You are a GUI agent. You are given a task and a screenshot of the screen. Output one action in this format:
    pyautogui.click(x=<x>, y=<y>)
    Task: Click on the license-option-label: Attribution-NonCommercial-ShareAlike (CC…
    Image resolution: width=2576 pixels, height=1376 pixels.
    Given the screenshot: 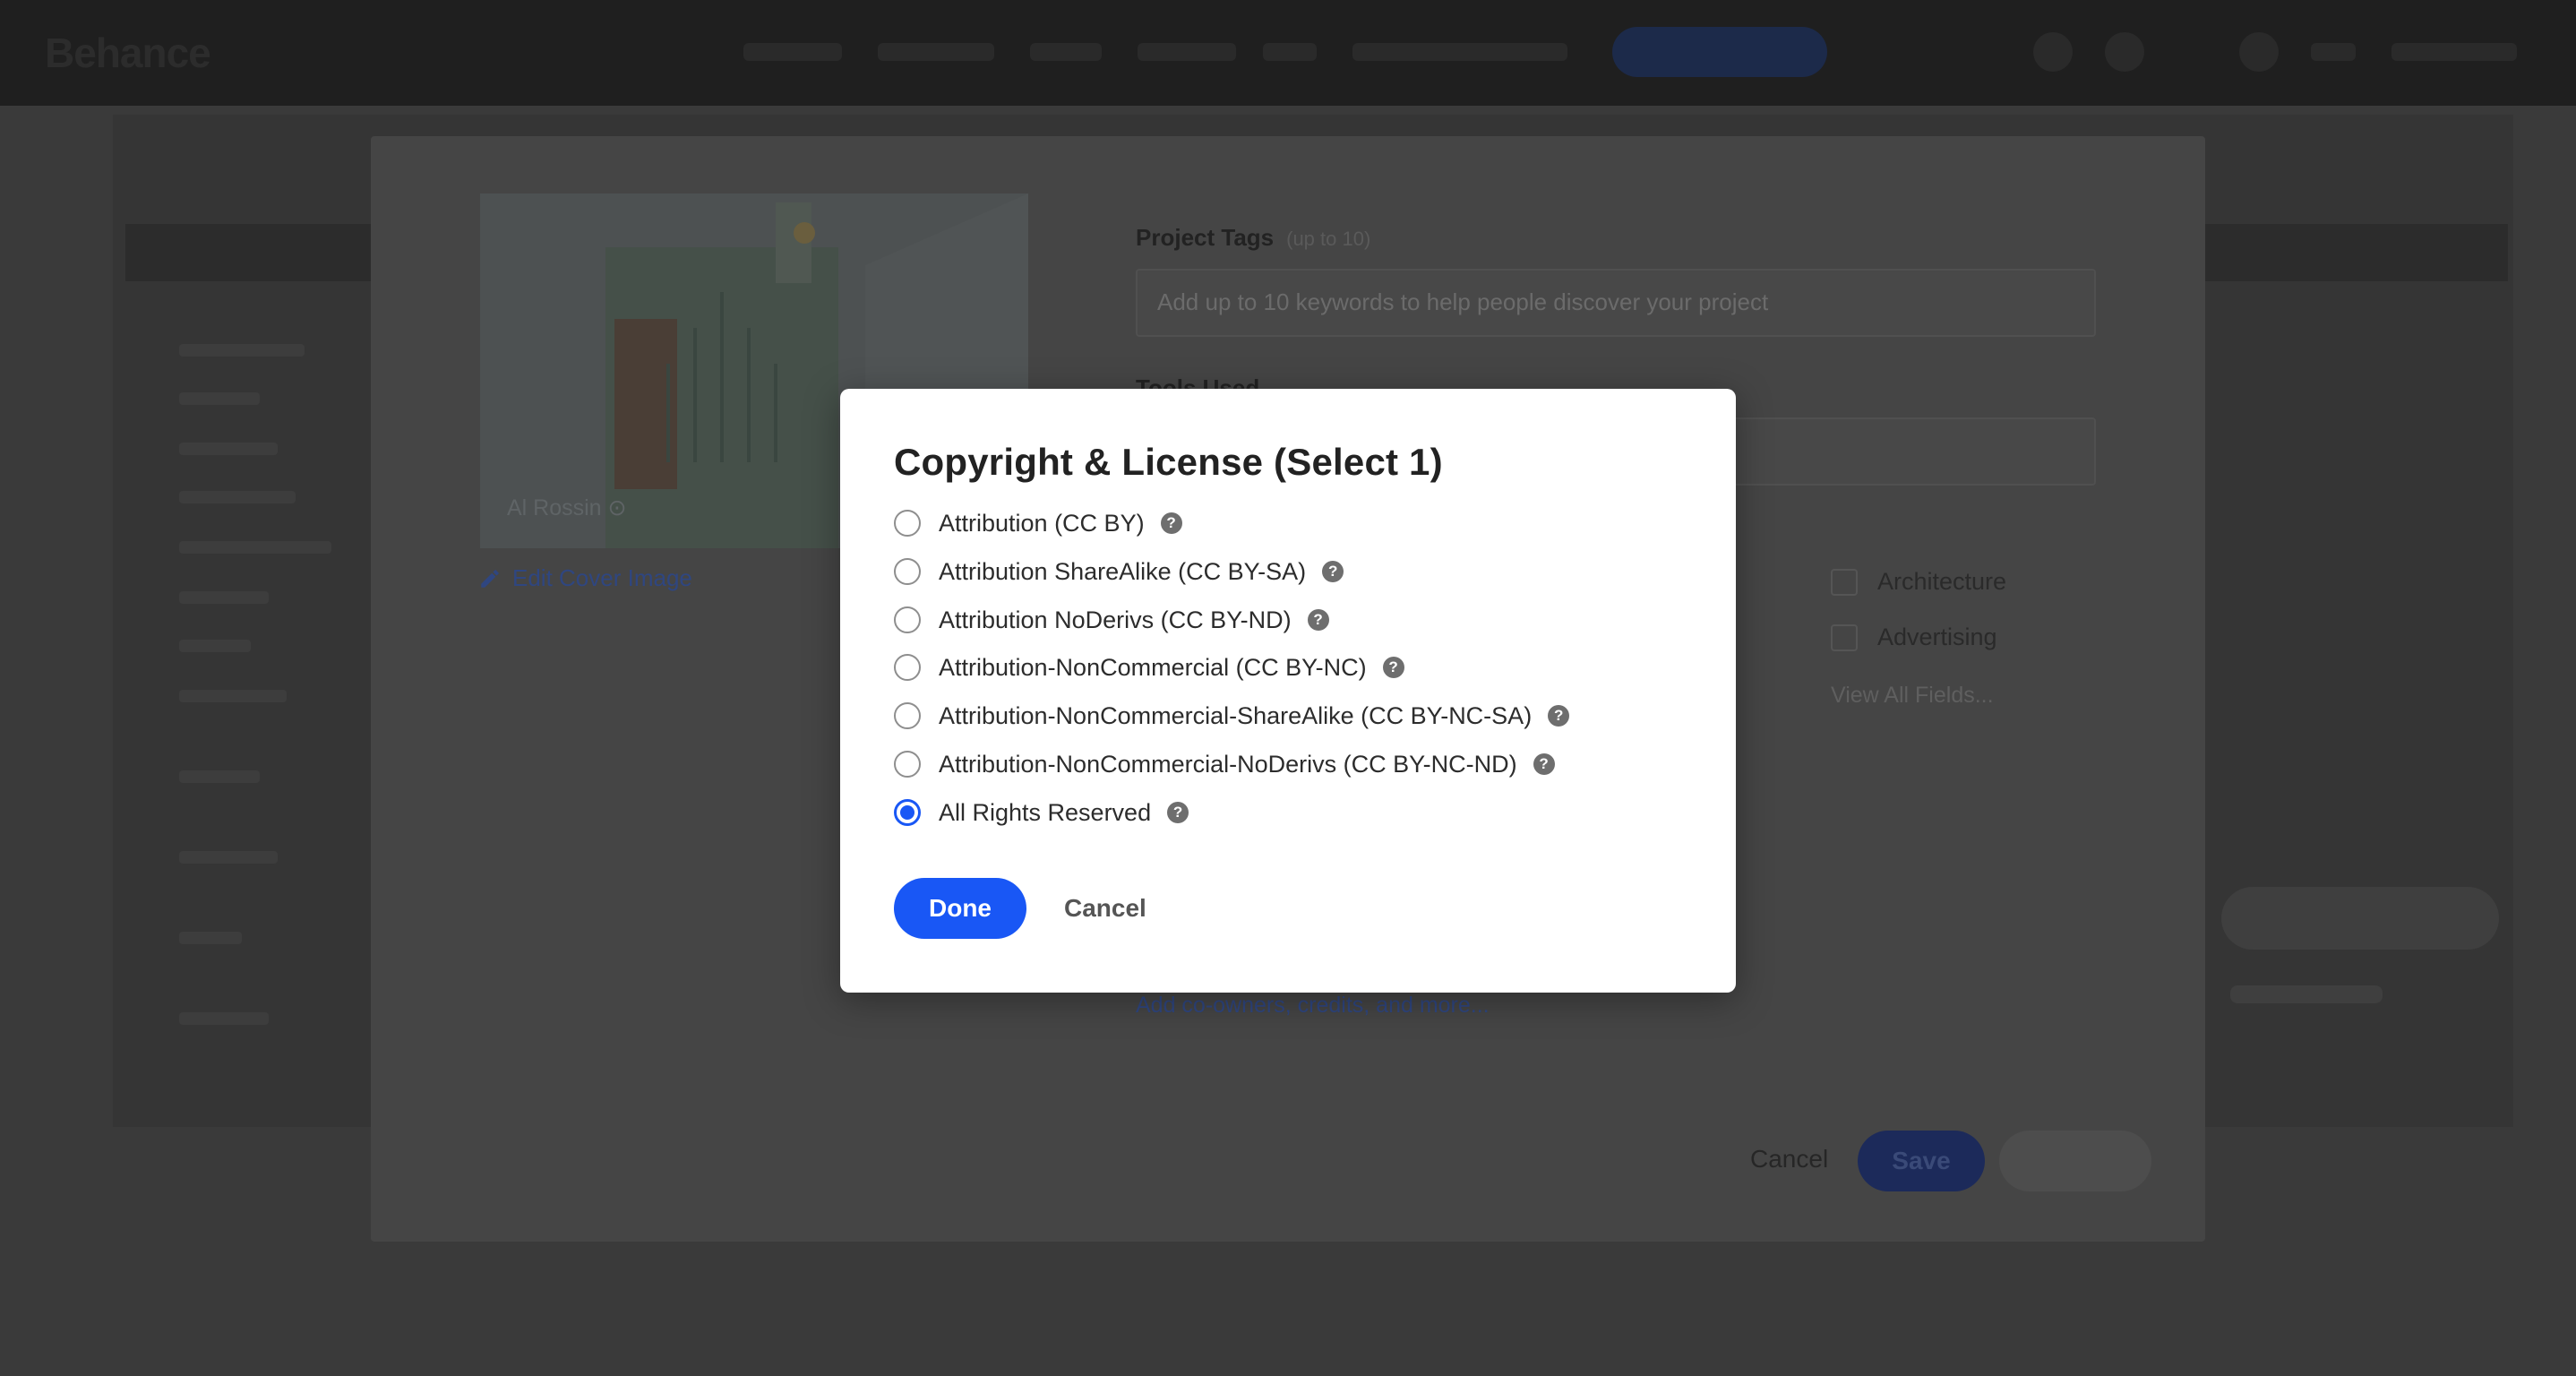 What is the action you would take?
    pyautogui.click(x=1236, y=715)
    